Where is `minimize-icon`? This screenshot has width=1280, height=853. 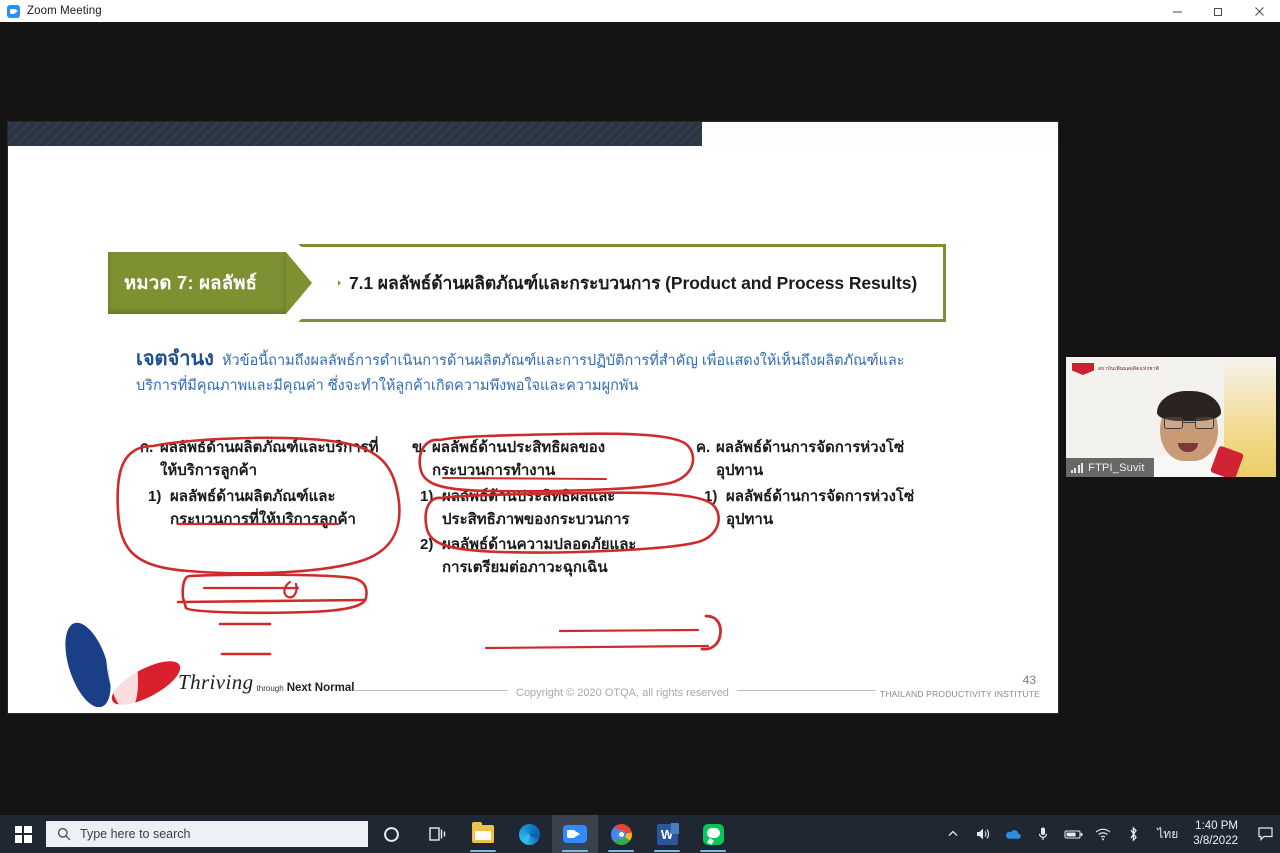
minimize-icon is located at coordinates (1177, 11).